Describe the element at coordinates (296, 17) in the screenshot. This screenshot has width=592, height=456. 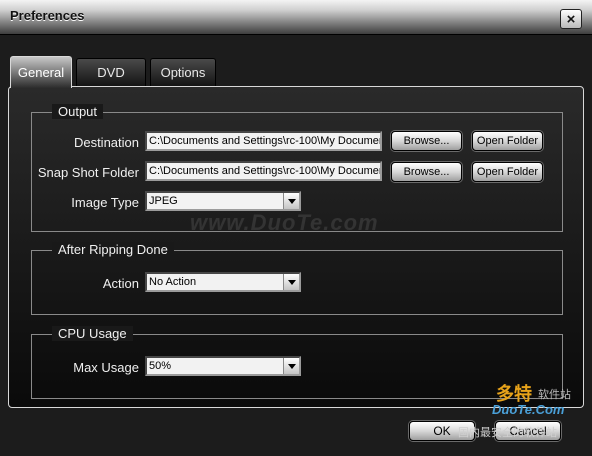
I see `title-bar: Preferences ×` at that location.